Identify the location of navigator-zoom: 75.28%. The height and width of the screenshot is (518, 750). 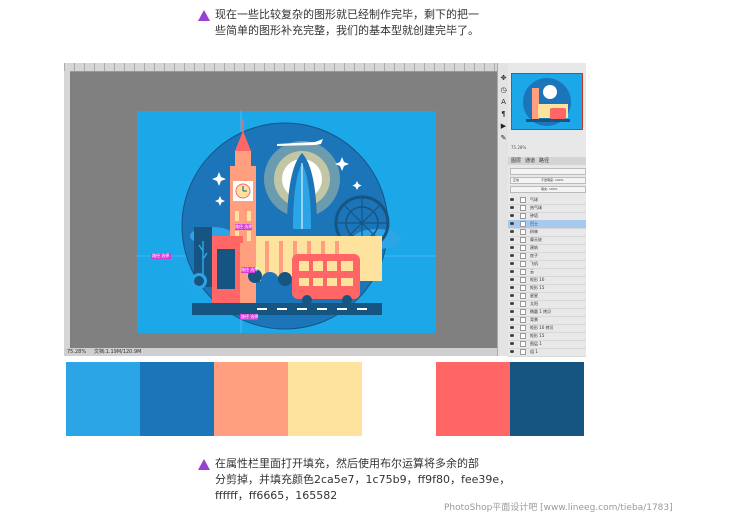
(547, 148).